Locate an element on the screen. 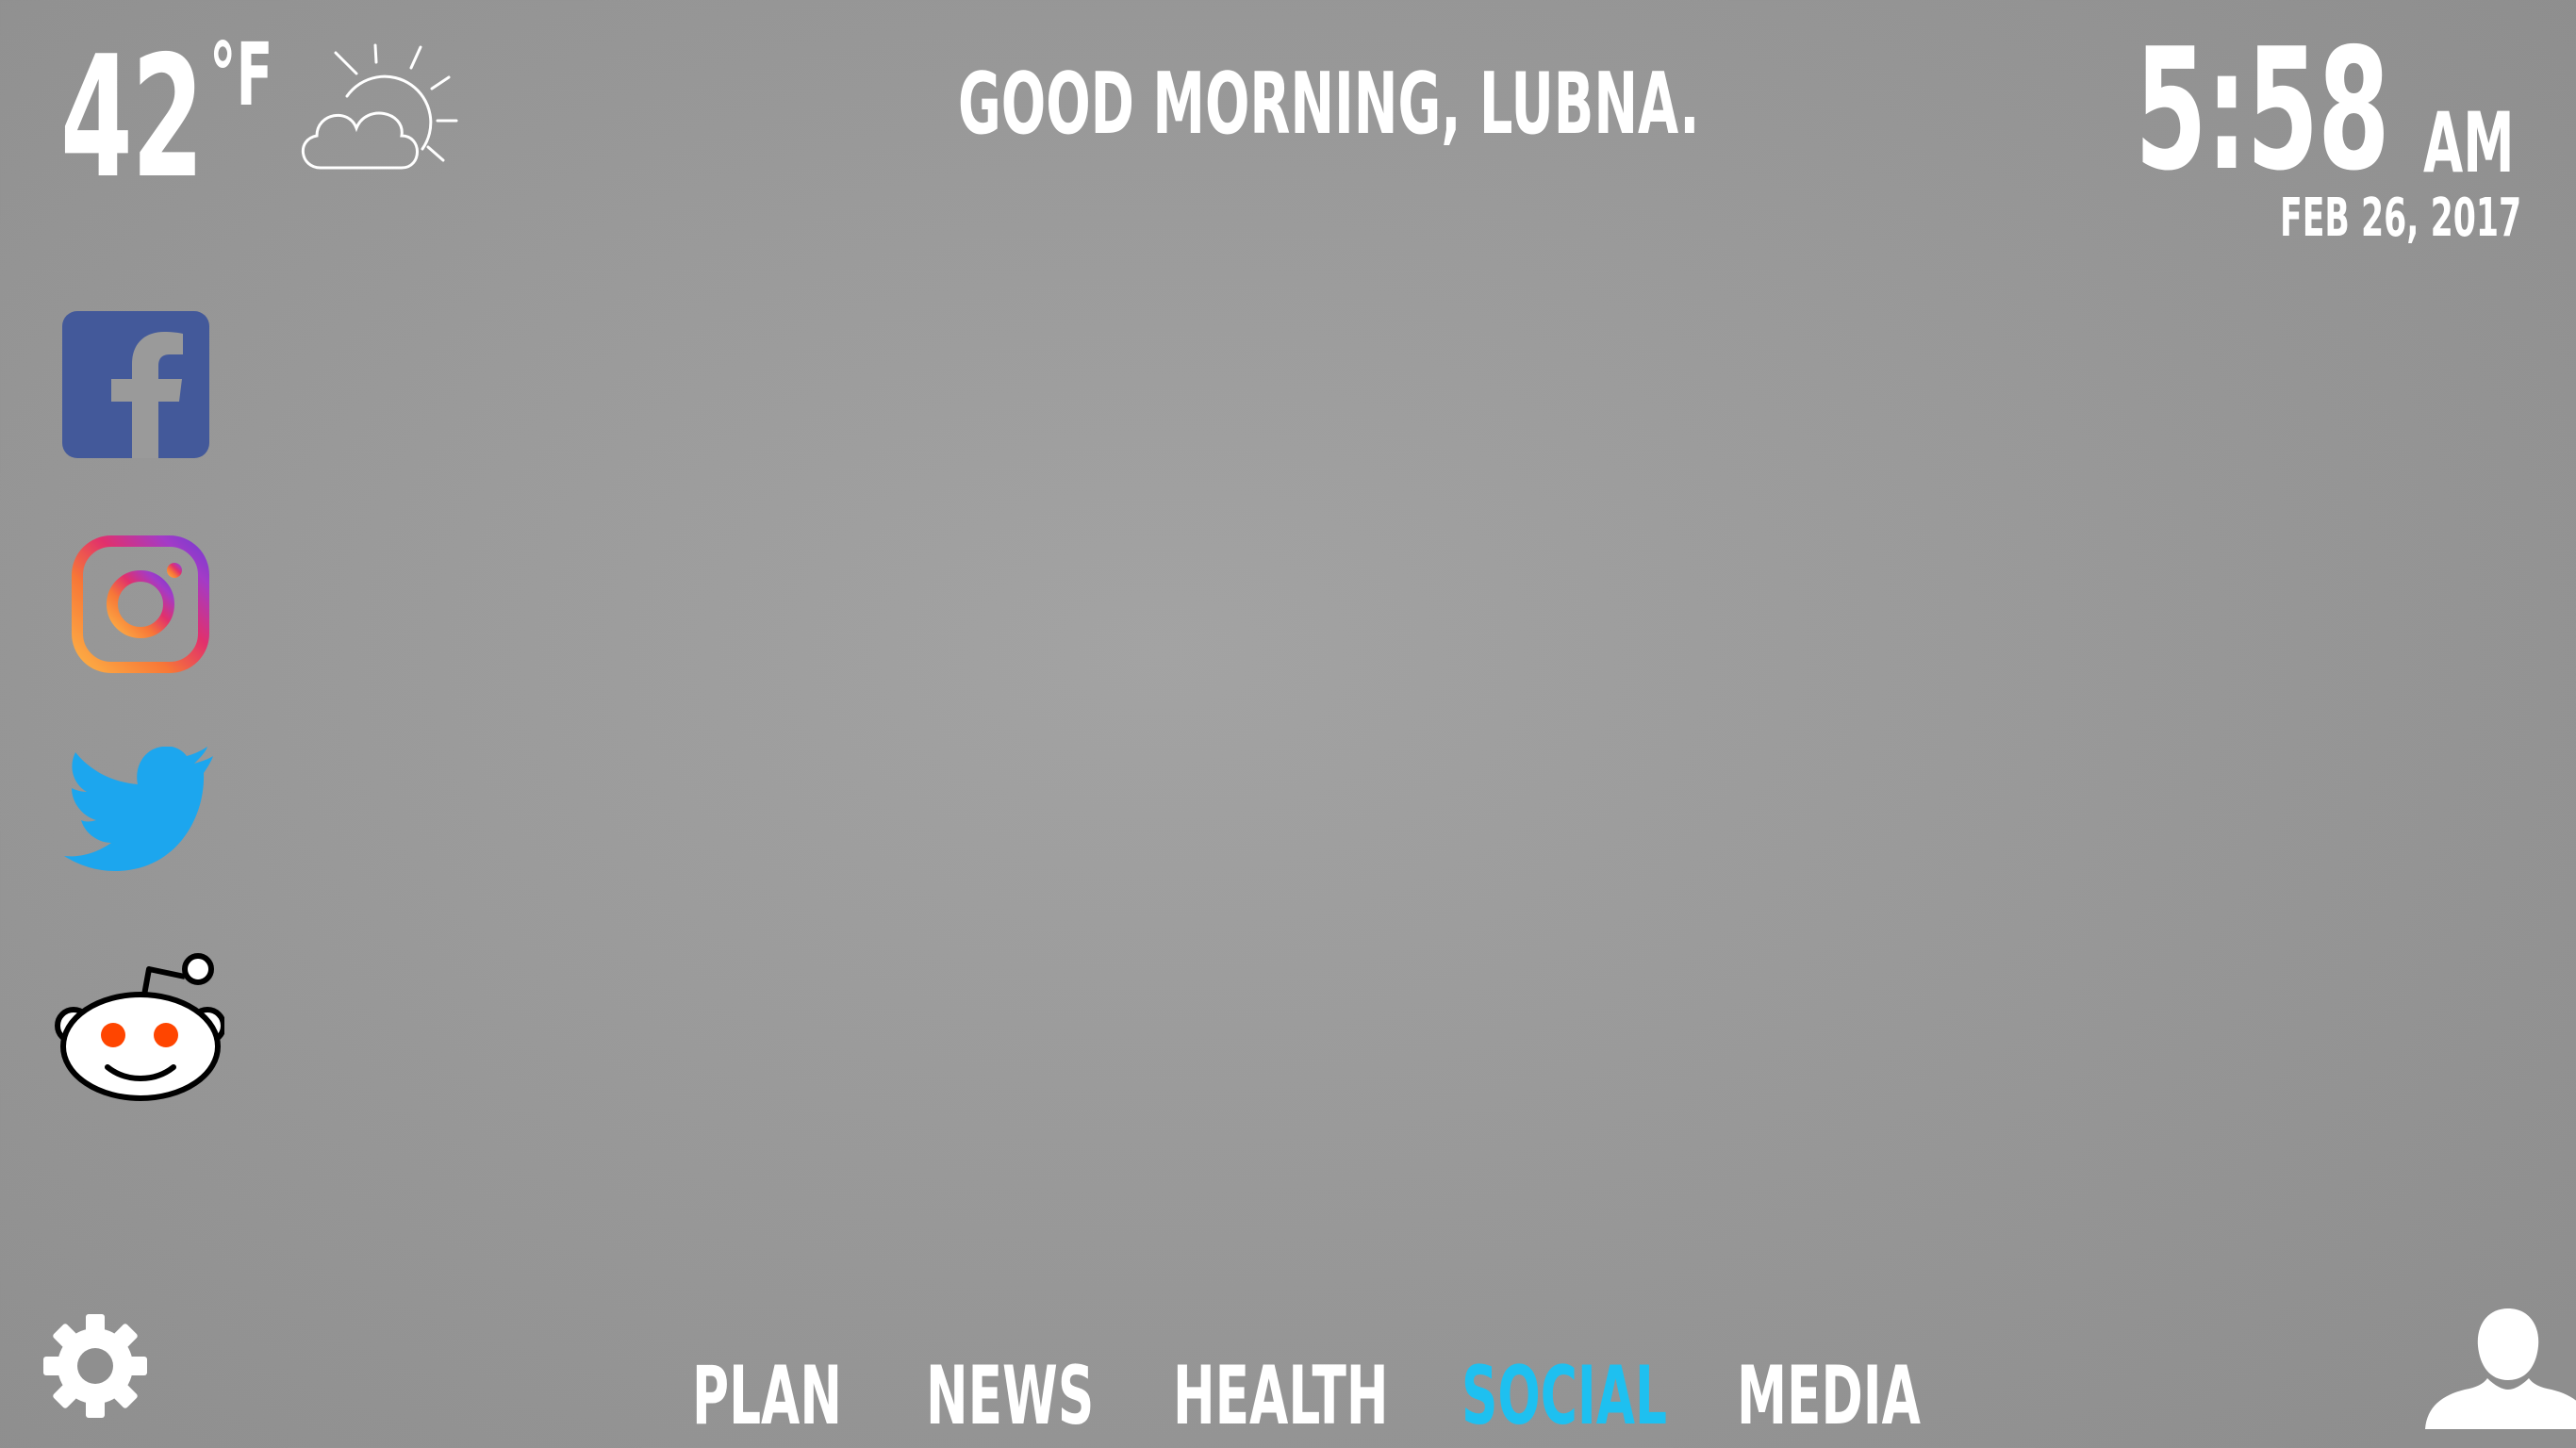  user-icon is located at coordinates (2498, 1367).